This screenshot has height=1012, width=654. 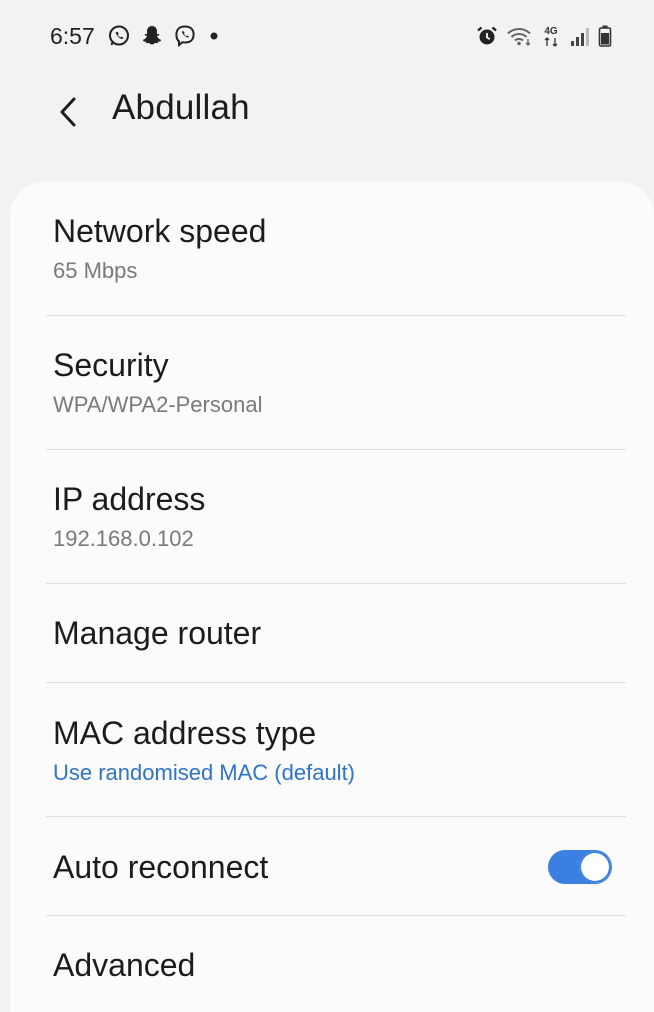 What do you see at coordinates (124, 965) in the screenshot?
I see `item-title: Advanced` at bounding box center [124, 965].